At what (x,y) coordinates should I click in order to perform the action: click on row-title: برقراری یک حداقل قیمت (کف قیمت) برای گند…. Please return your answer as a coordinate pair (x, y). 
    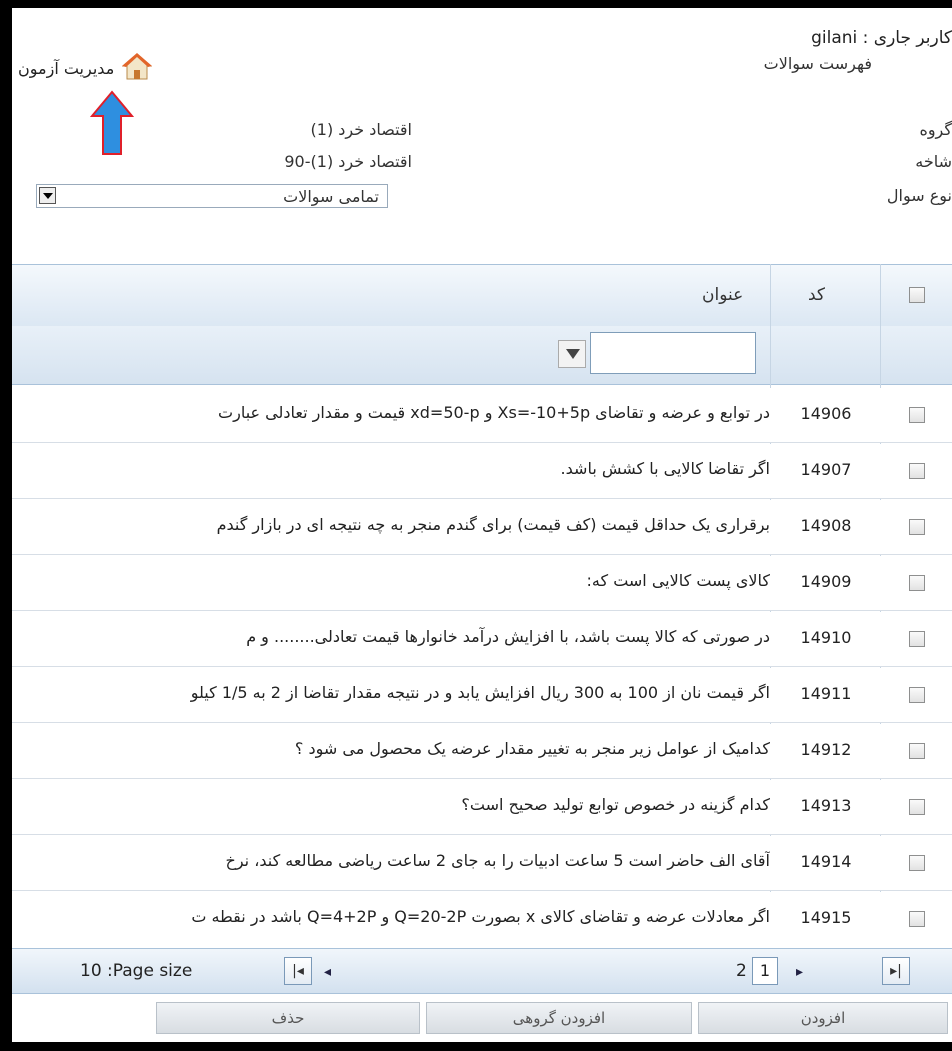
    Looking at the image, I should click on (493, 524).